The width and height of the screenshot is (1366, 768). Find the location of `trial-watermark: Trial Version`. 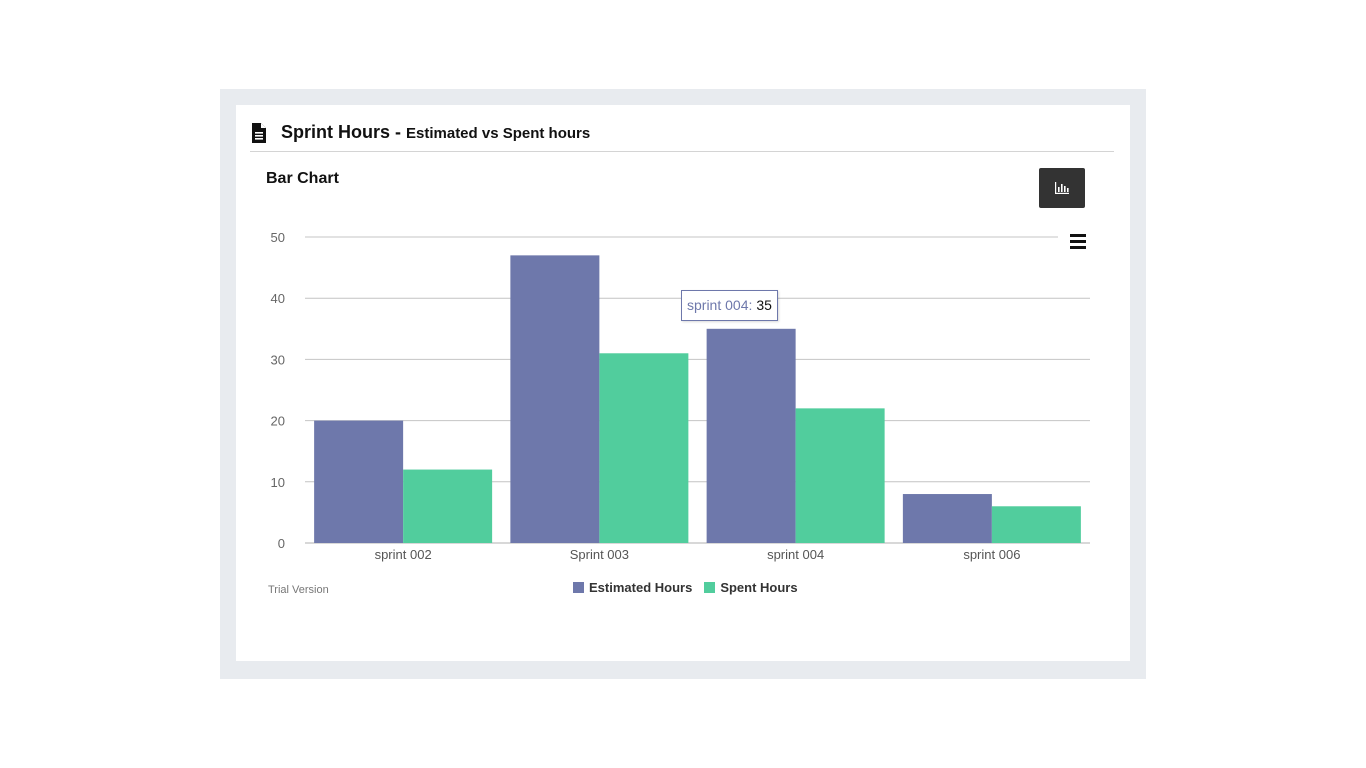

trial-watermark: Trial Version is located at coordinates (298, 590).